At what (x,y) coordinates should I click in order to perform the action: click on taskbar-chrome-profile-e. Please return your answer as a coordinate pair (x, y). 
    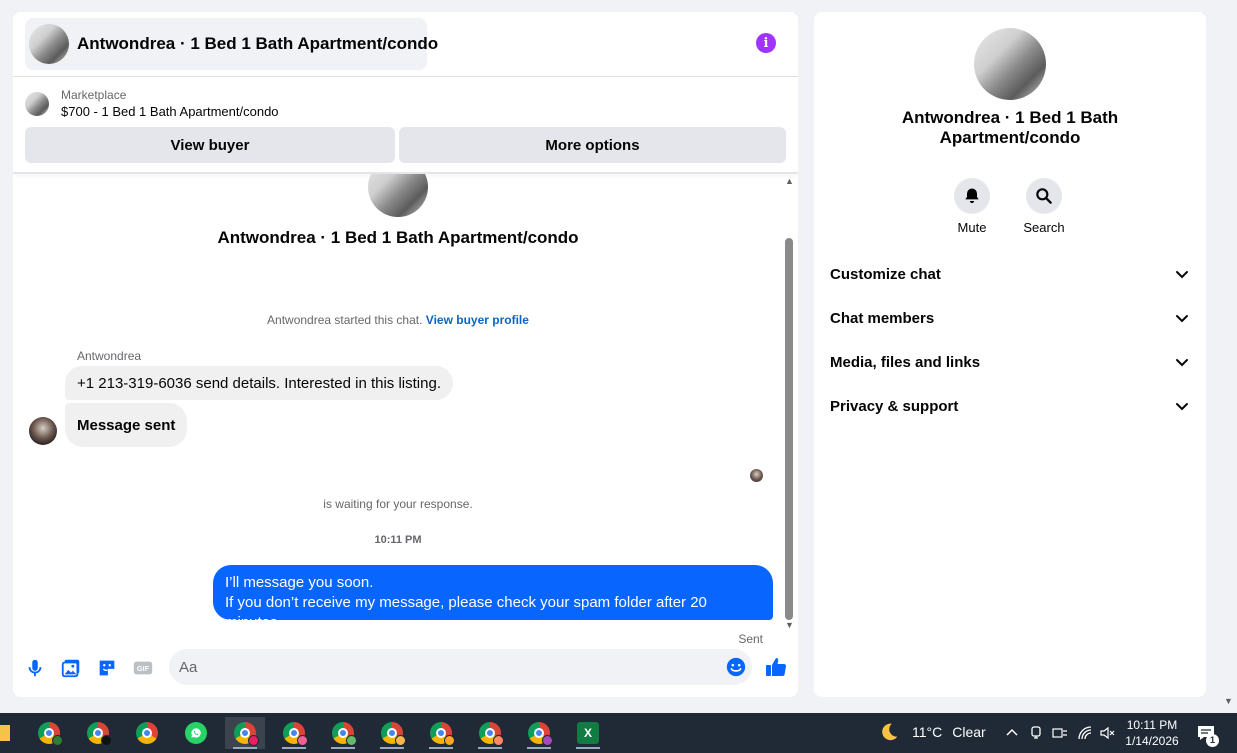
    Looking at the image, I should click on (392, 733).